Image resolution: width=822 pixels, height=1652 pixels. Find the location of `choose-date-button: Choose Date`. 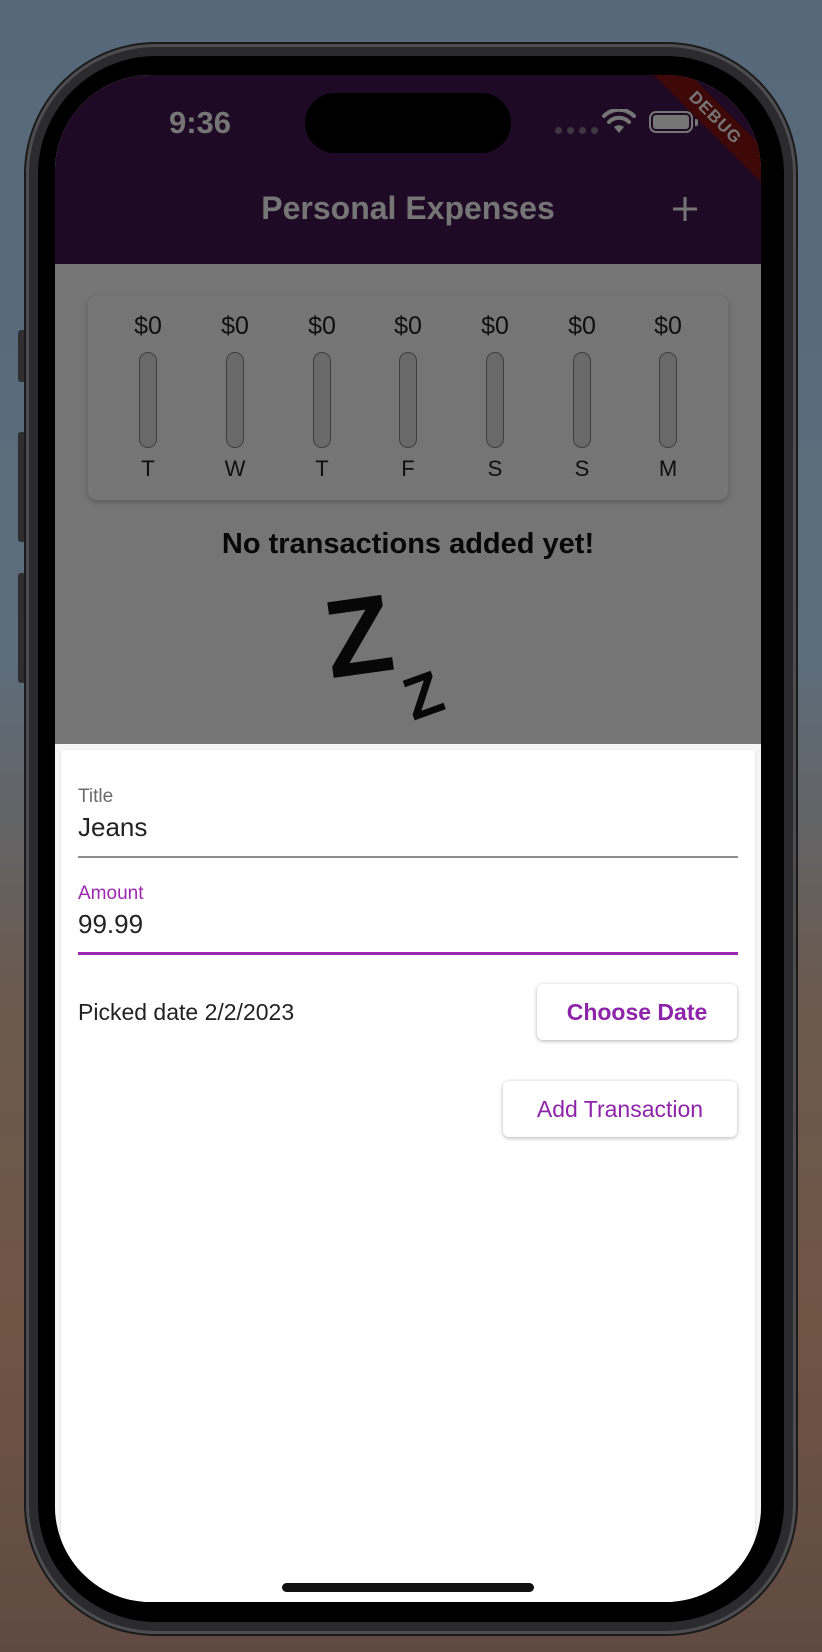

choose-date-button: Choose Date is located at coordinates (637, 1012).